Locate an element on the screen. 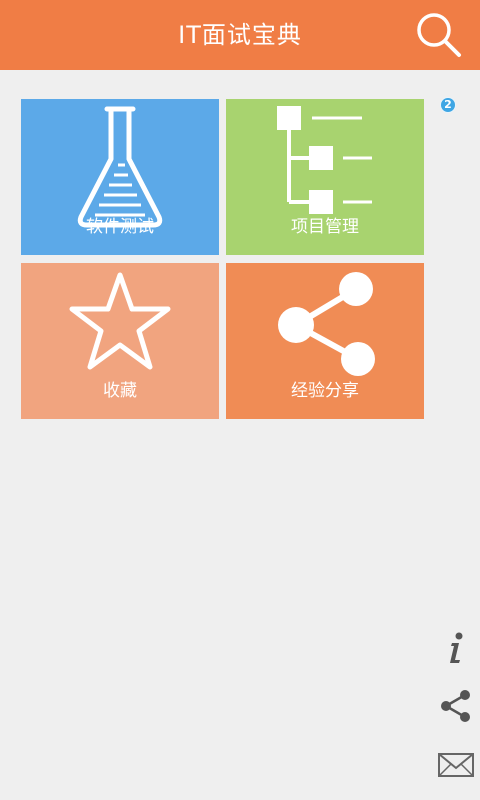  mail-icon is located at coordinates (456, 765).